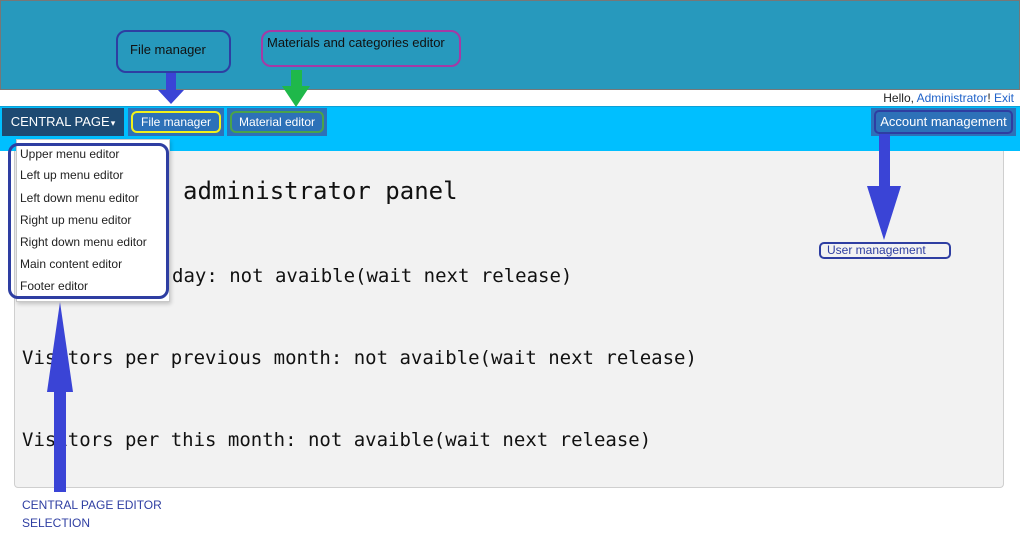 The height and width of the screenshot is (540, 1020). I want to click on callout-central-line1: CENTRAL PAGE EDITOR, so click(92, 505).